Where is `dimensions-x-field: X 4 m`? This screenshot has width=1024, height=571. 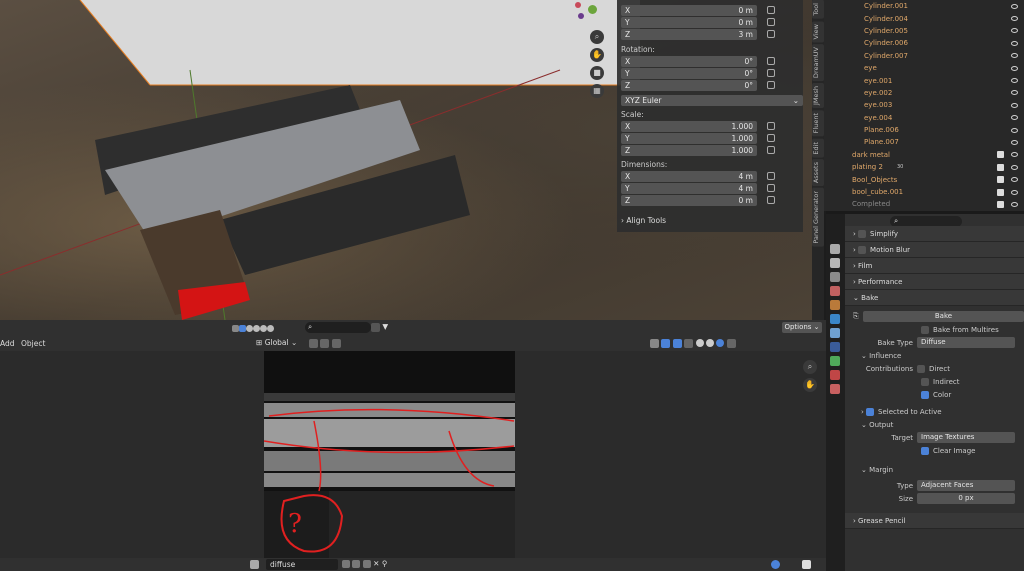 dimensions-x-field: X 4 m is located at coordinates (689, 176).